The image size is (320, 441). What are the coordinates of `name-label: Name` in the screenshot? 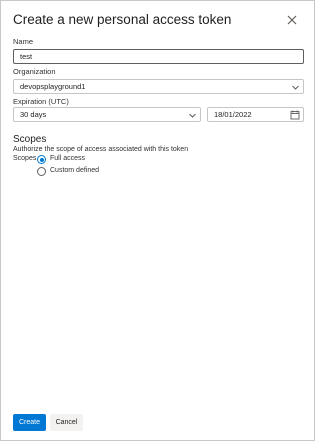 It's located at (23, 41).